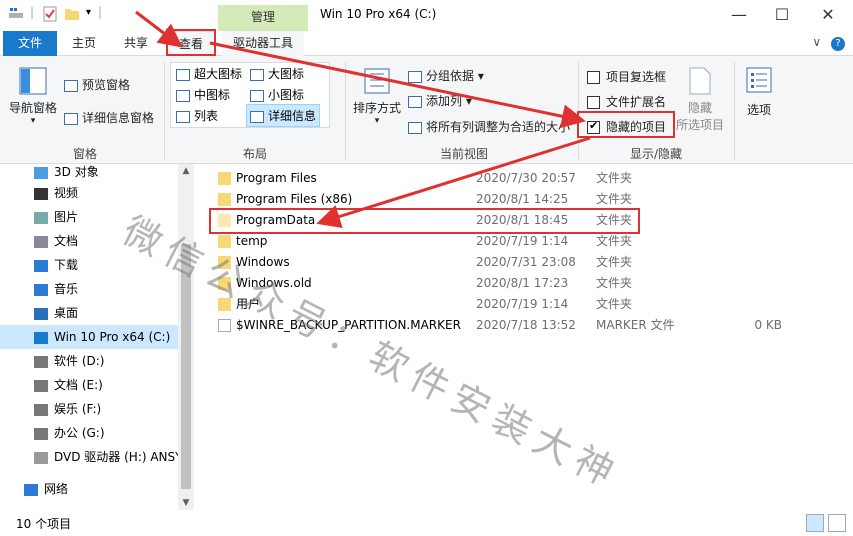  Describe the element at coordinates (89, 289) in the screenshot. I see `nav-item: 音乐` at that location.